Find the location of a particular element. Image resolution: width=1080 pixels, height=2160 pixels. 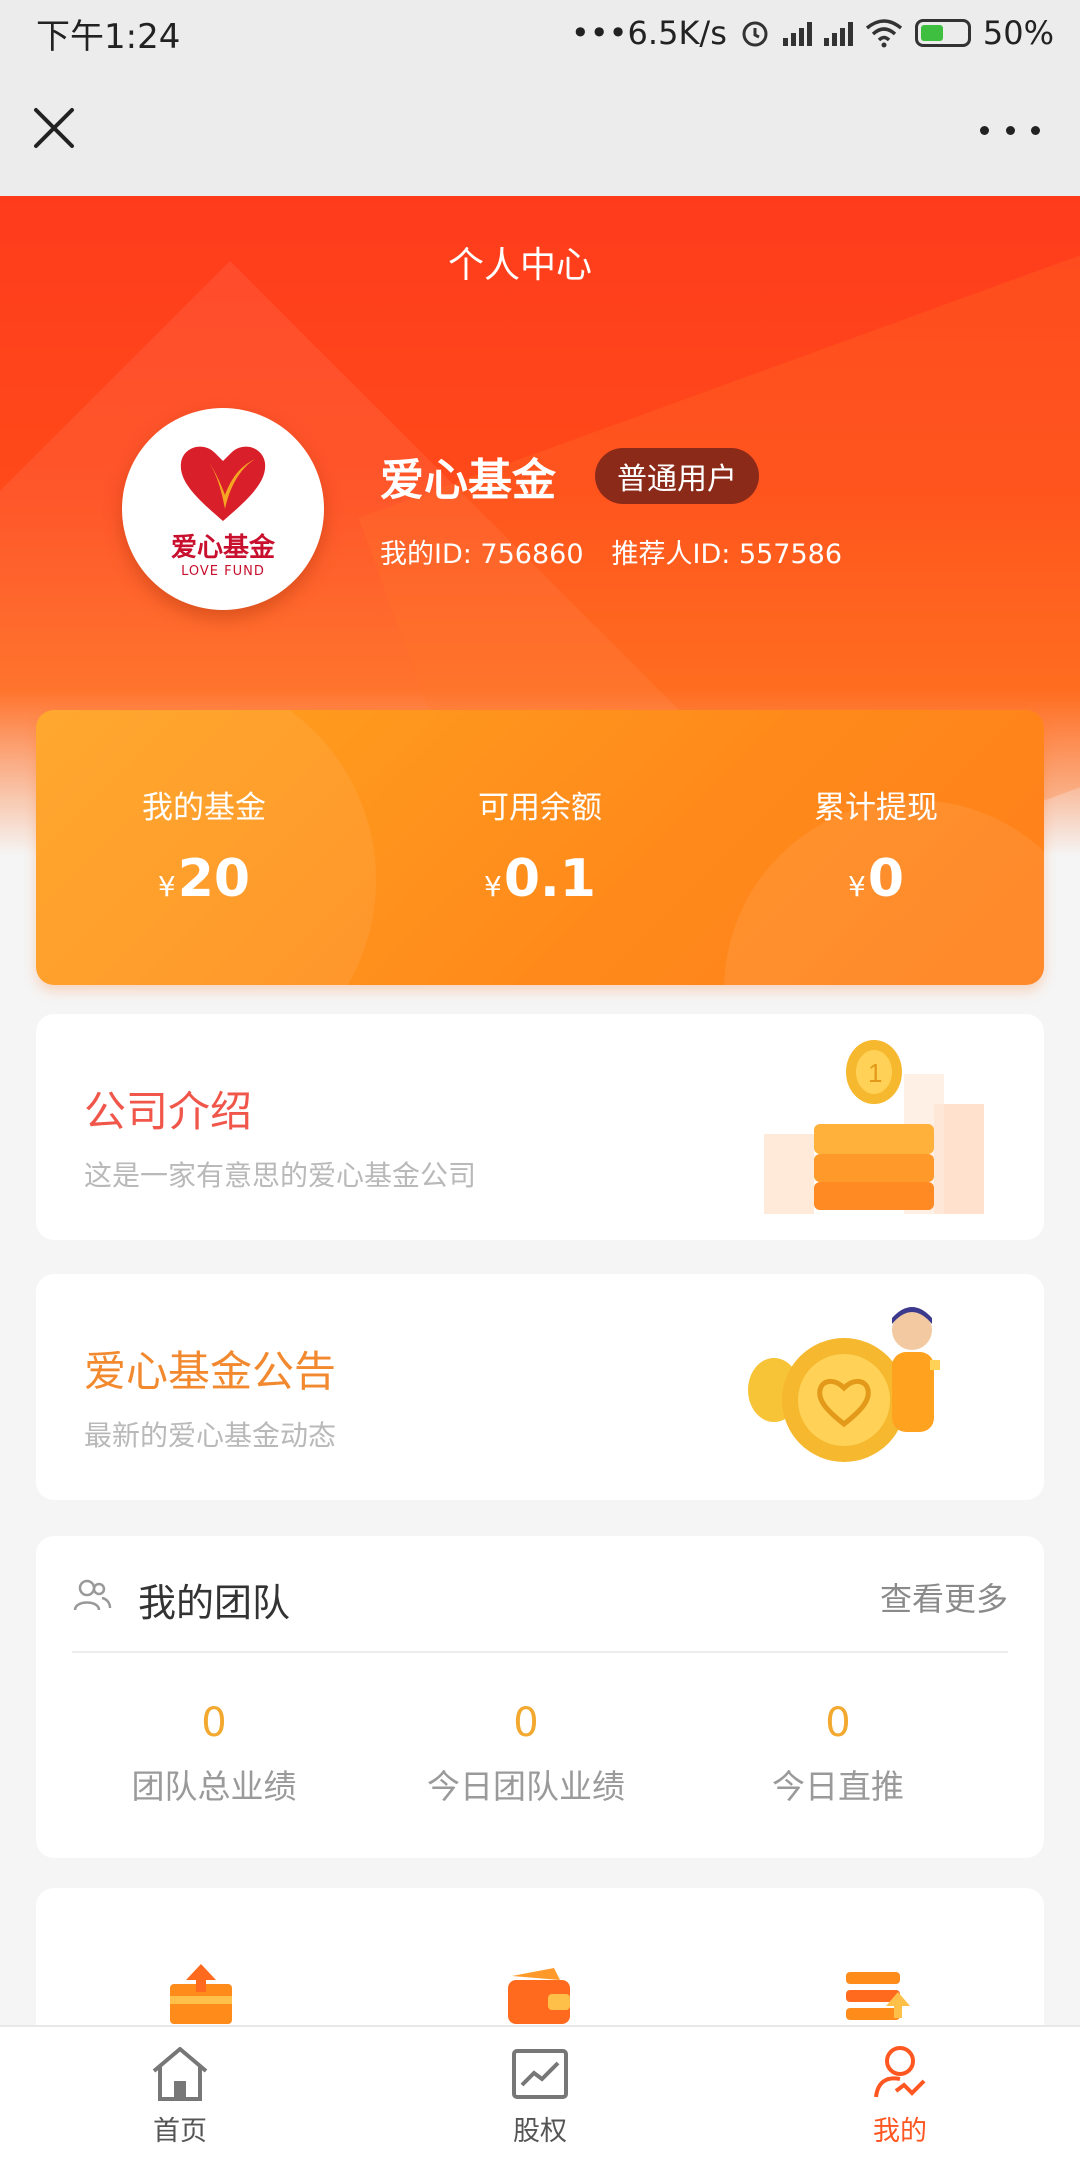

bottom-tab-bar: 首页 股权 我的 is located at coordinates (540, 2092).